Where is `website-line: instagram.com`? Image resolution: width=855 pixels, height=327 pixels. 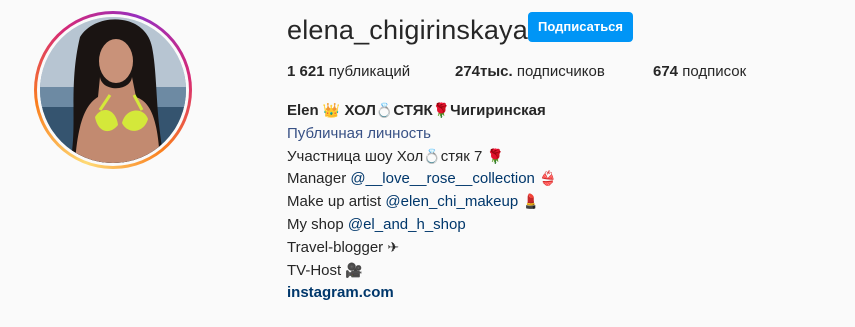 website-line: instagram.com is located at coordinates (422, 293).